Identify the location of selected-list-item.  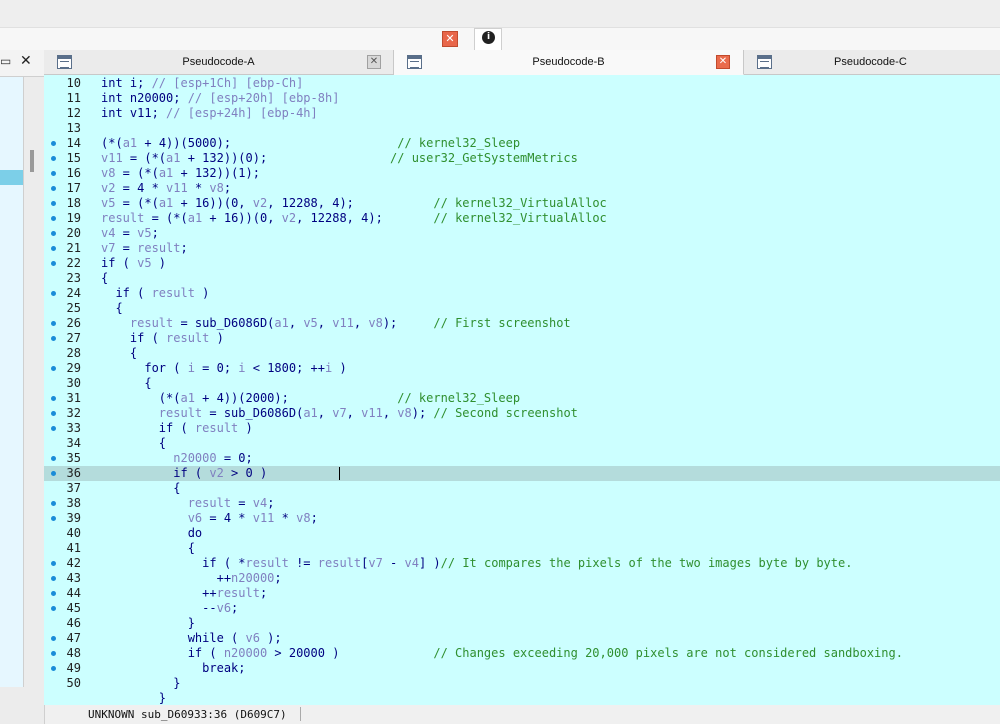
(11, 177).